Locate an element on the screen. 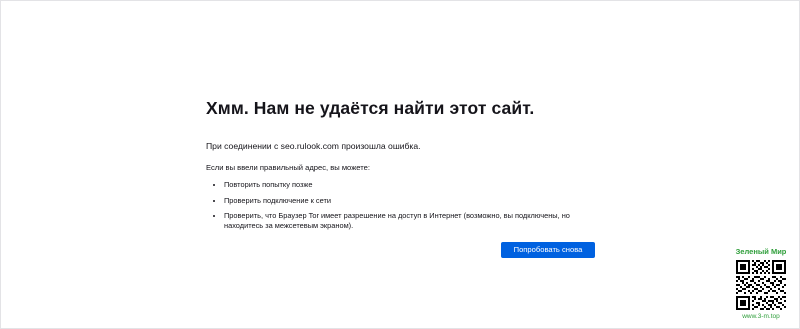 The height and width of the screenshot is (329, 800). suggestion-item: Повторить попытку позже is located at coordinates (410, 185).